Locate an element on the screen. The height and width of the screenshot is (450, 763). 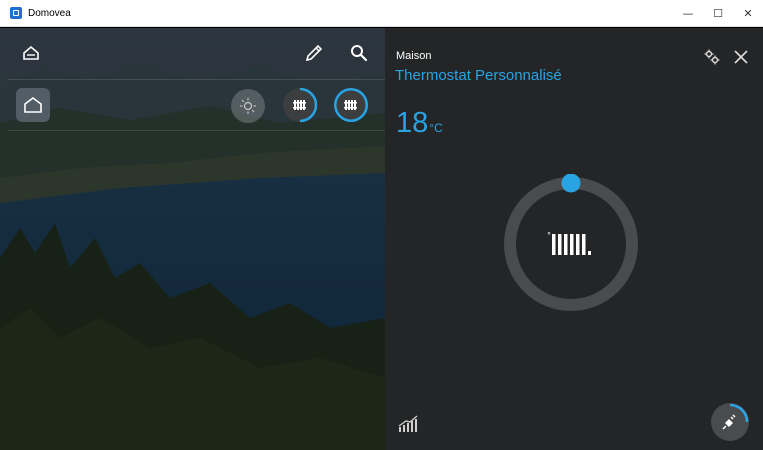
radiator-icon: ° is located at coordinates (569, 243).